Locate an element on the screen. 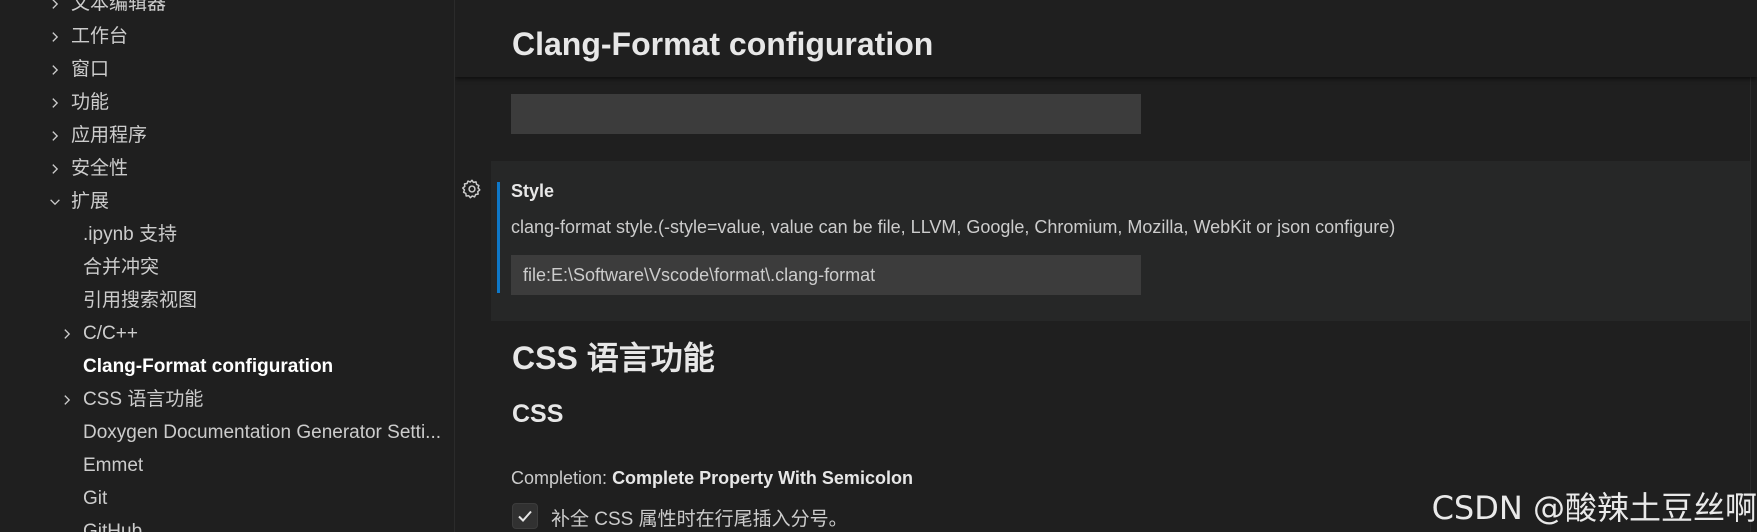  tree-item: .ipynb 支持 is located at coordinates (226, 235).